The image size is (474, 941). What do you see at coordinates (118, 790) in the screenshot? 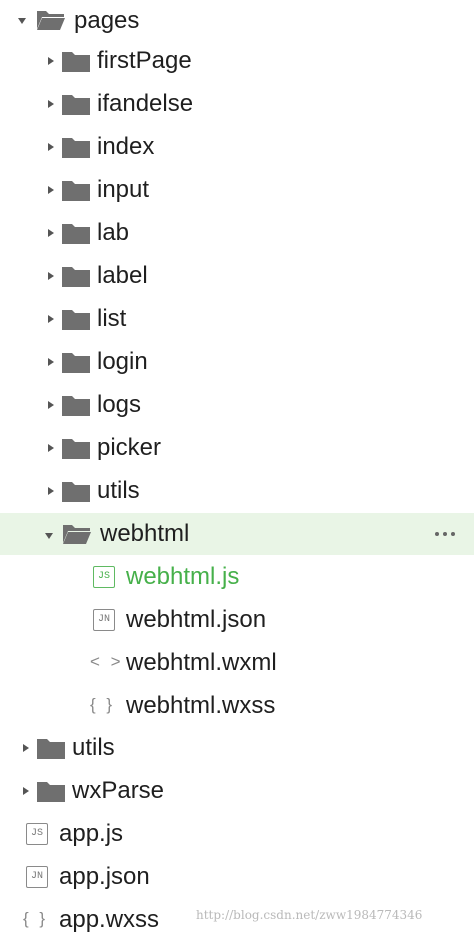
I see `folder-label: wxParse` at bounding box center [118, 790].